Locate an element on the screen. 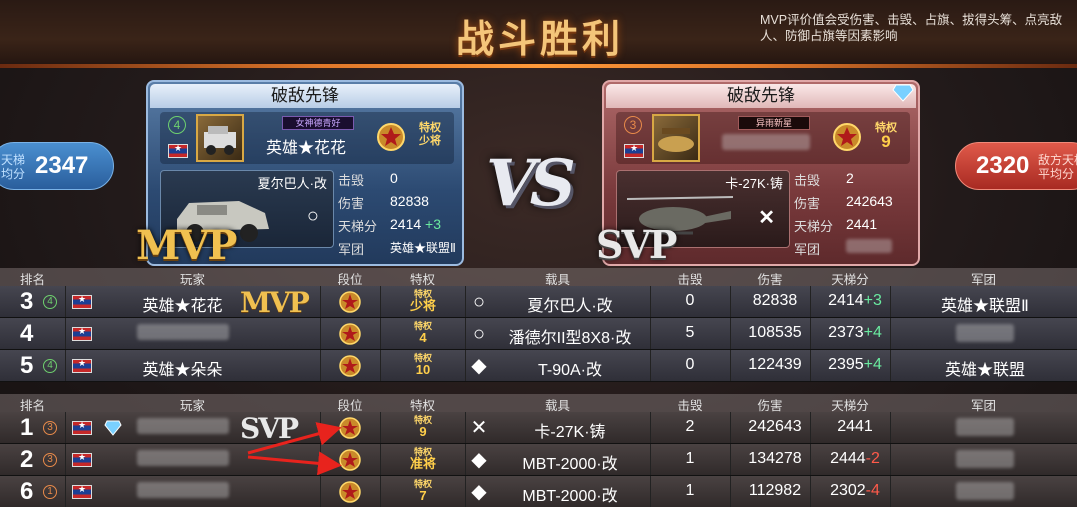 The height and width of the screenshot is (507, 1077). mvp-badge: MVP is located at coordinates (275, 302).